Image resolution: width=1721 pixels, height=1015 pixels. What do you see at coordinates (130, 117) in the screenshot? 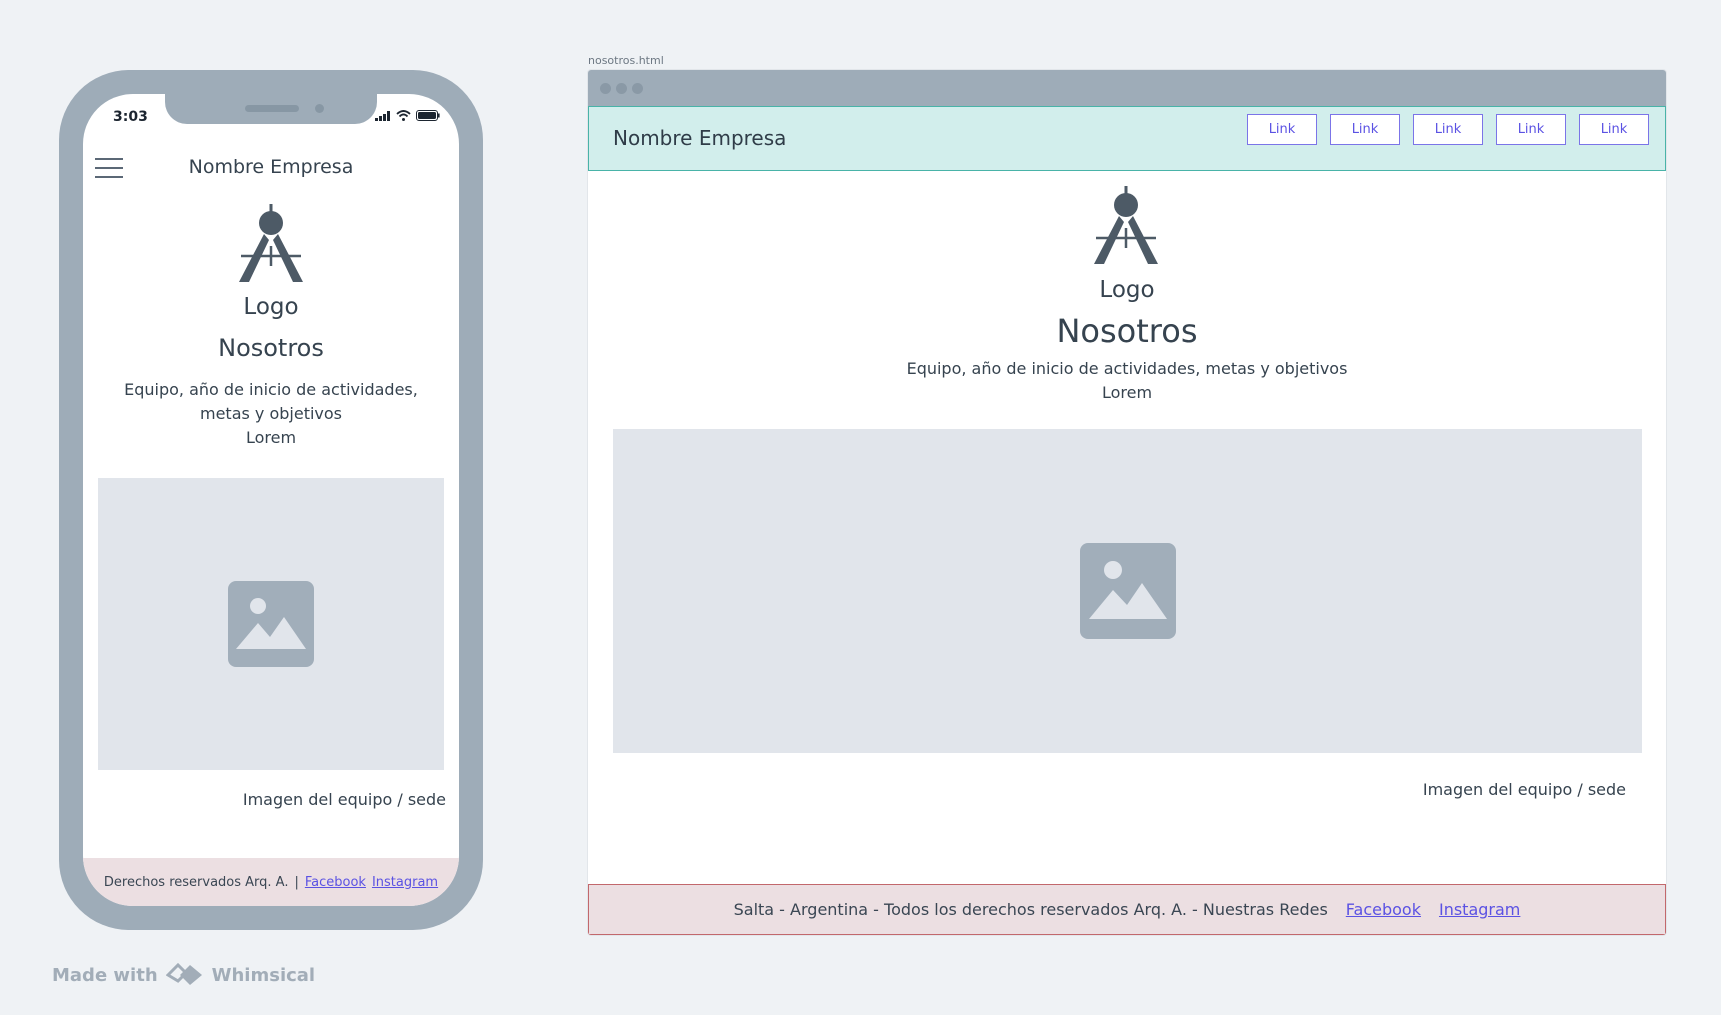
I see `status-time: 3:03` at bounding box center [130, 117].